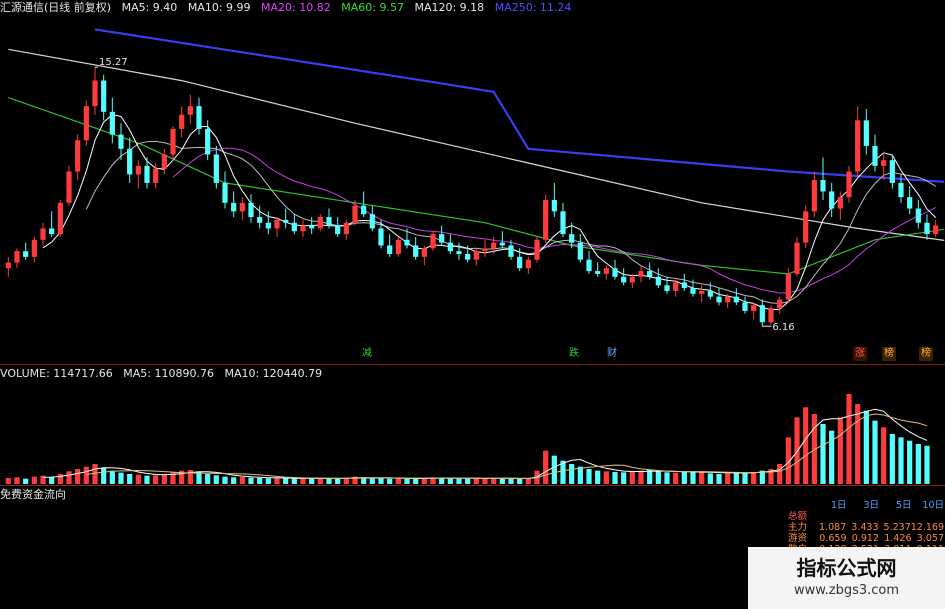  What do you see at coordinates (926, 354) in the screenshot?
I see `badge-ranking-2: 榜` at bounding box center [926, 354].